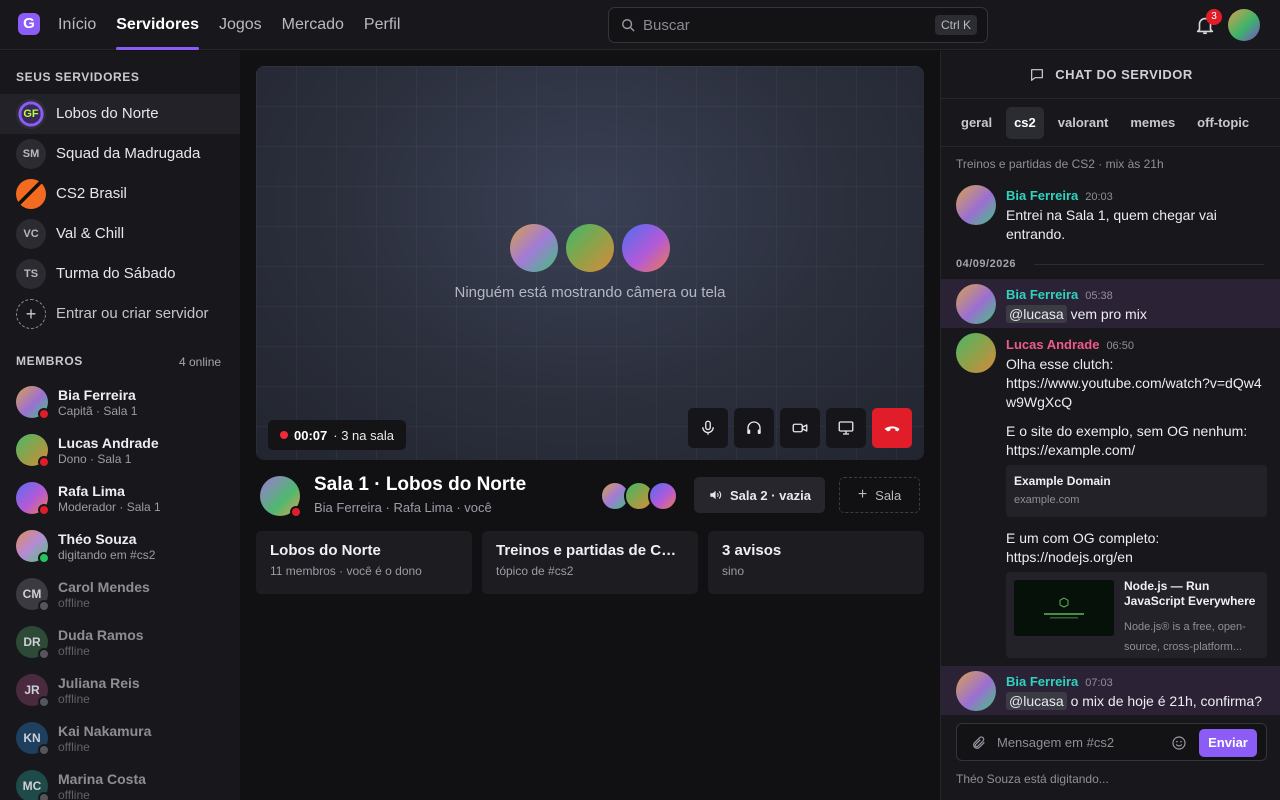  I want to click on tab-geral: geral, so click(976, 123).